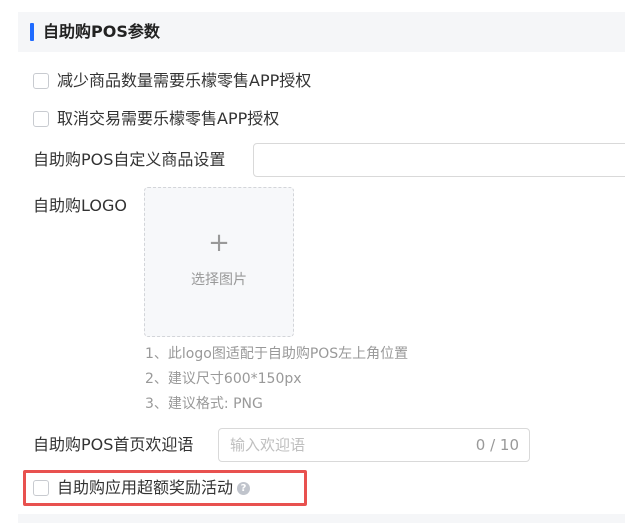  What do you see at coordinates (145, 487) in the screenshot?
I see `overpay-reward-label: 自助购应用超额奖励活动` at bounding box center [145, 487].